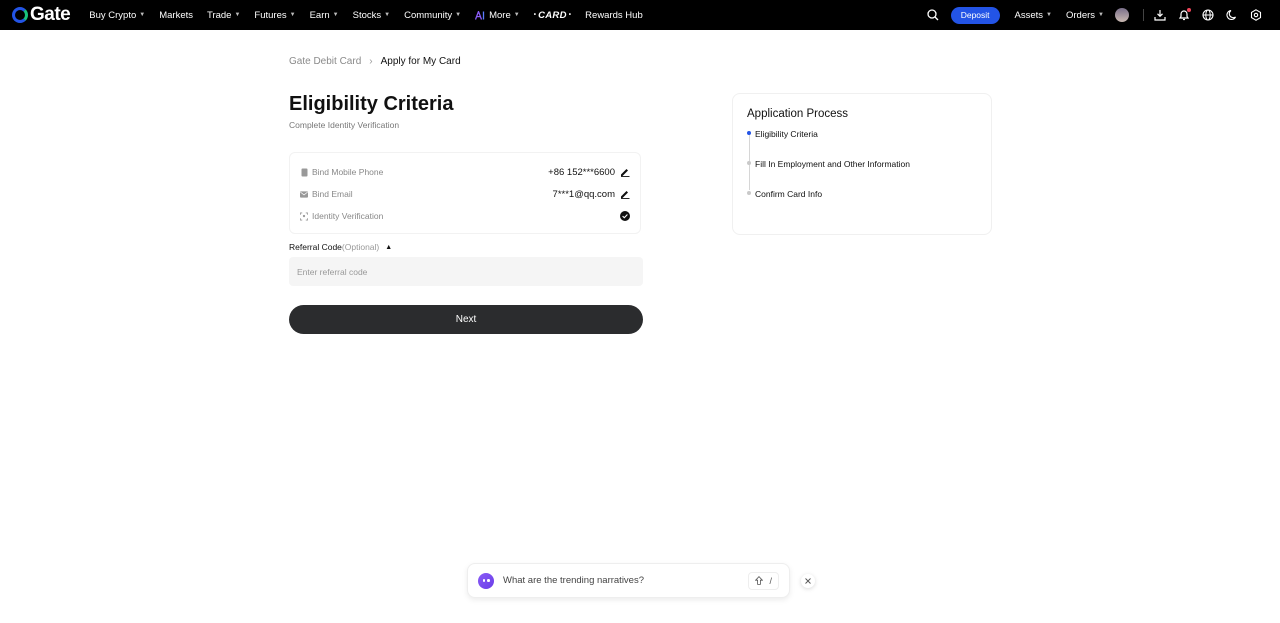  What do you see at coordinates (304, 216) in the screenshot?
I see `face-scan-icon` at bounding box center [304, 216].